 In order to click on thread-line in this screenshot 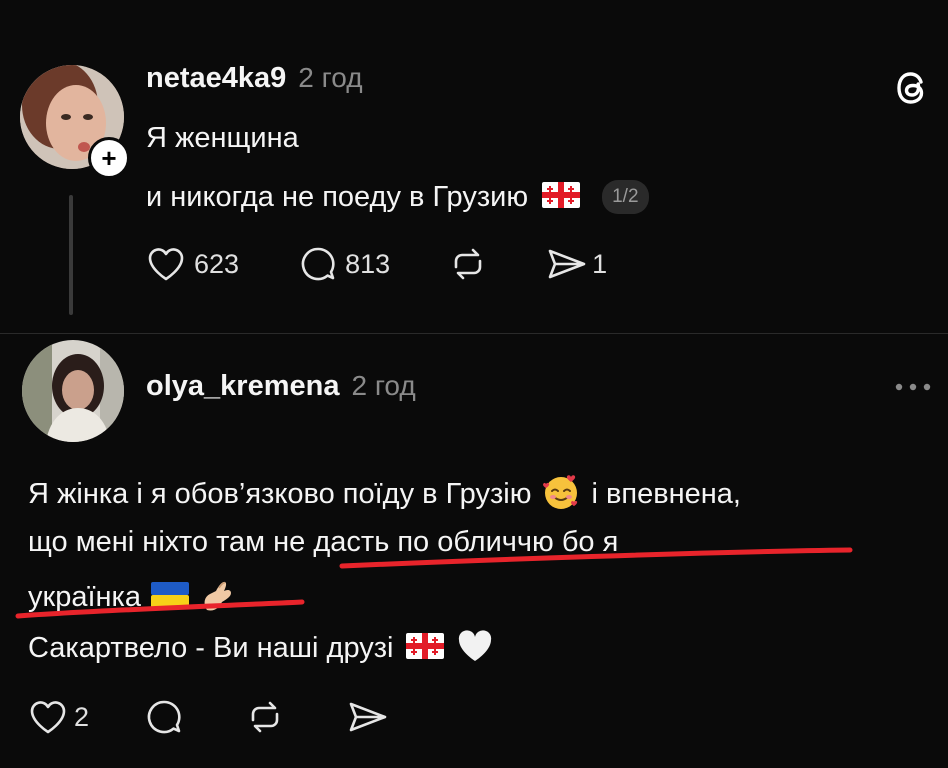, I will do `click(71, 255)`.